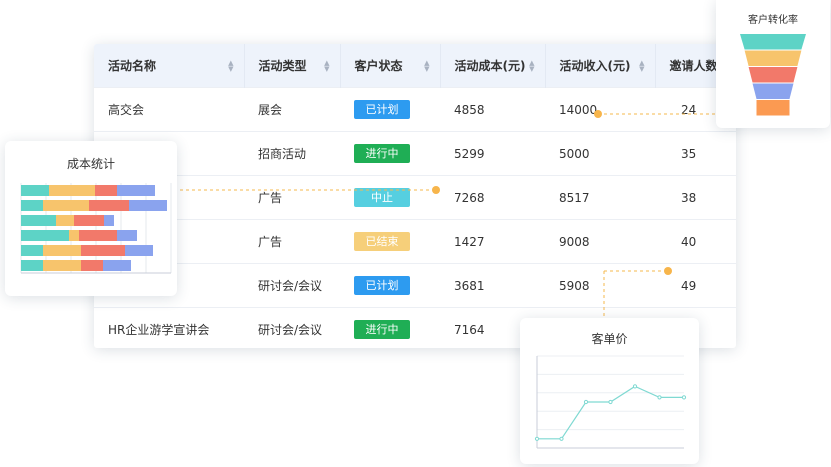 The image size is (831, 467). Describe the element at coordinates (492, 153) in the screenshot. I see `cell-cost: 5299` at that location.